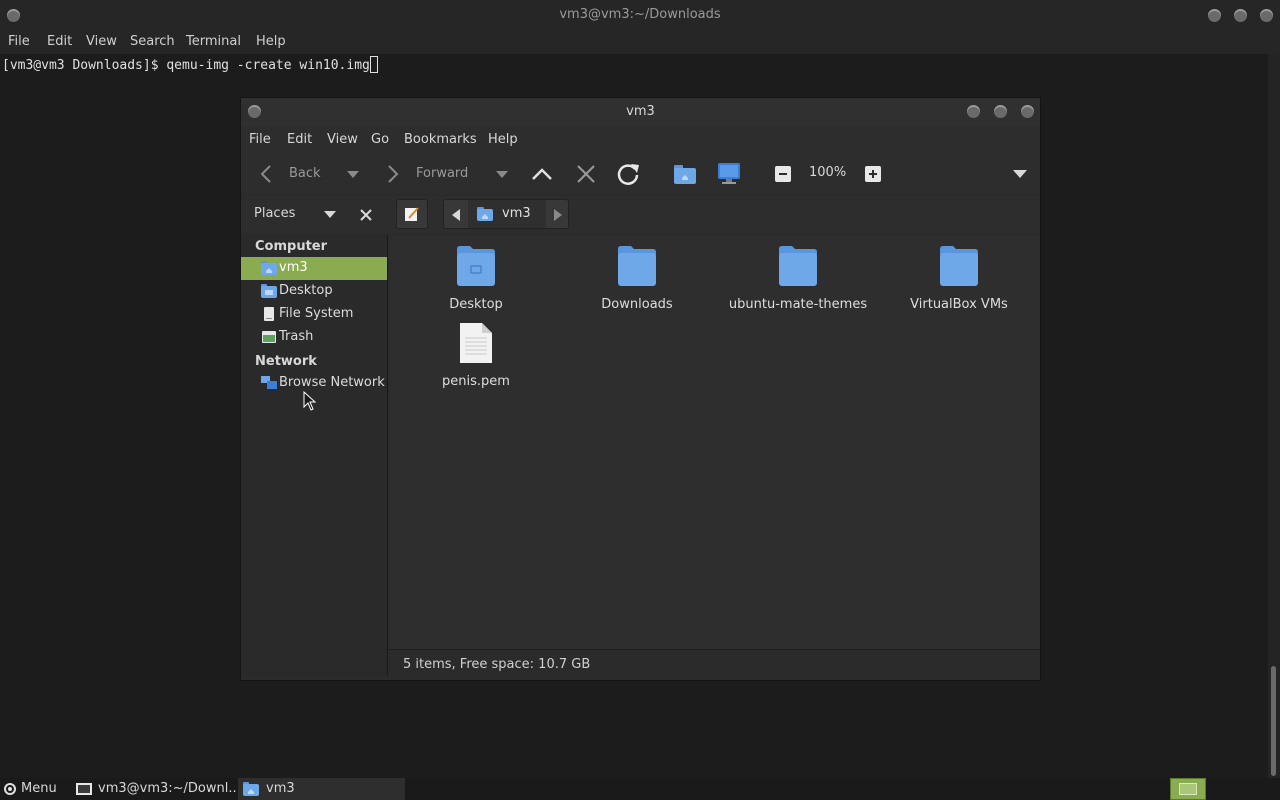 The height and width of the screenshot is (800, 1280). I want to click on forward-button: Forward, so click(446, 174).